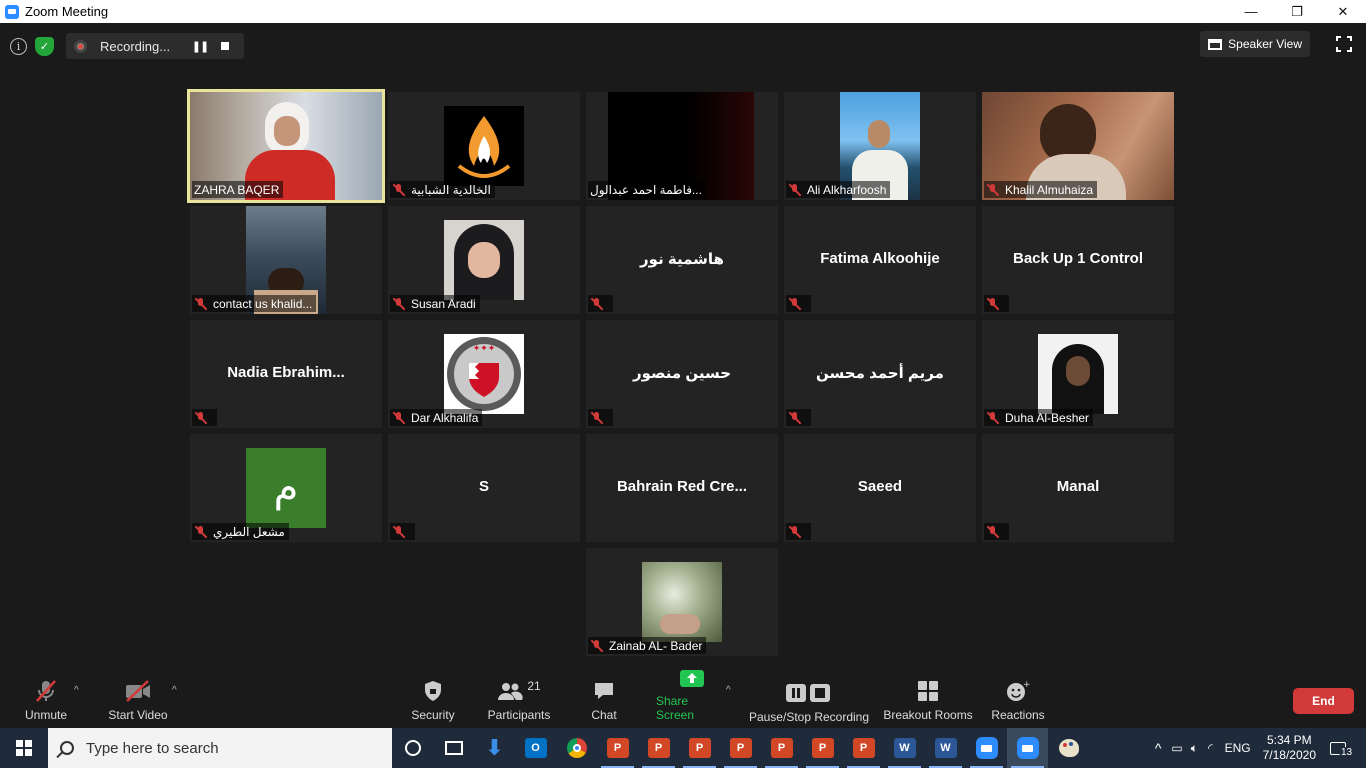 Image resolution: width=1366 pixels, height=768 pixels. Describe the element at coordinates (1068, 748) in the screenshot. I see `paint-icon` at that location.